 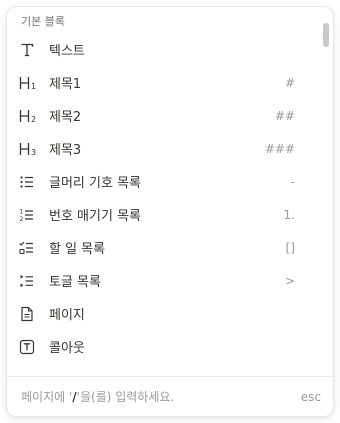 What do you see at coordinates (162, 49) in the screenshot?
I see `block-item-text: 텍스트` at bounding box center [162, 49].